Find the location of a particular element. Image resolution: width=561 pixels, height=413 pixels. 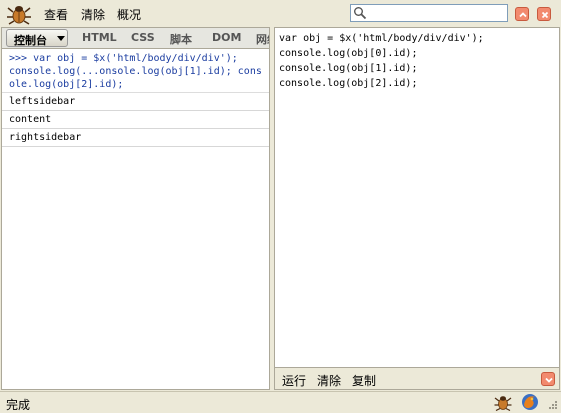

log-row: leftsidebar is located at coordinates (135, 102).